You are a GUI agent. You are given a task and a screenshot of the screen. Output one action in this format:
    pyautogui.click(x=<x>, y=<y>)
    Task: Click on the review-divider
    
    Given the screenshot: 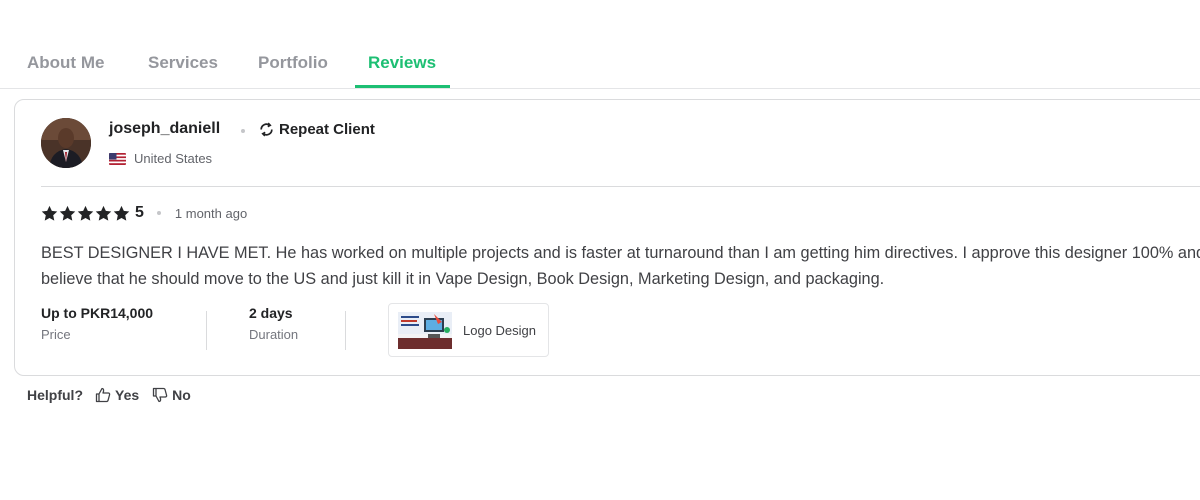 What is the action you would take?
    pyautogui.click(x=620, y=186)
    